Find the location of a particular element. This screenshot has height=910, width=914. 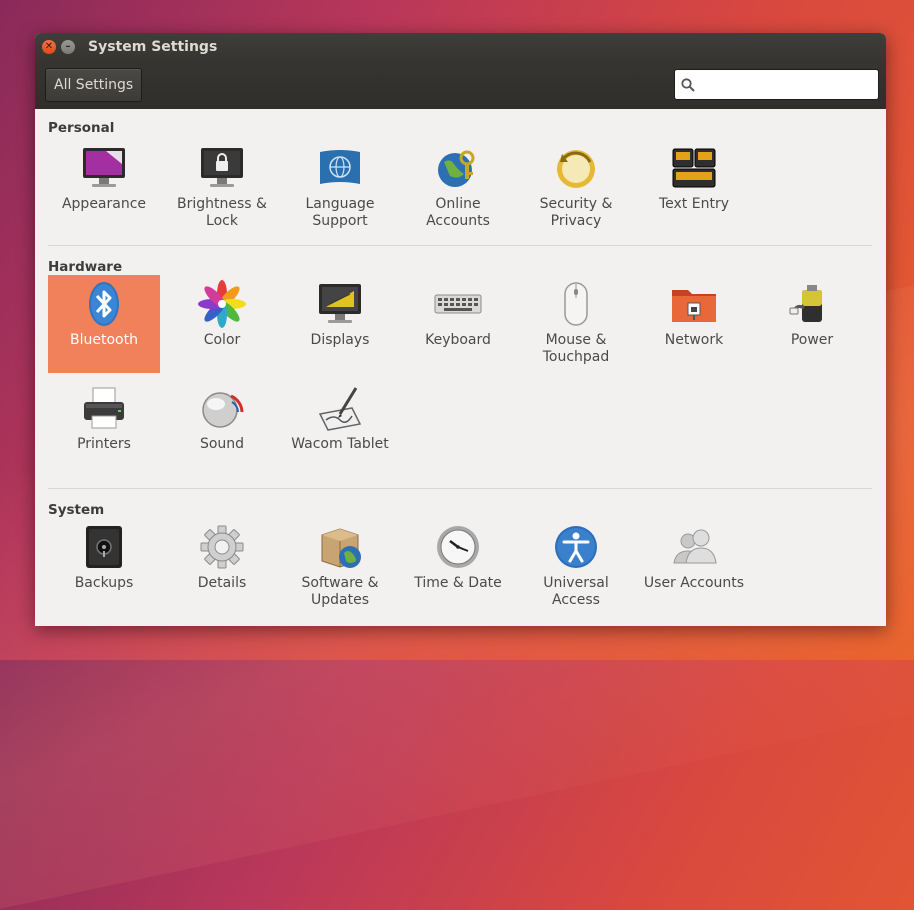

appearance-icon is located at coordinates (104, 168).